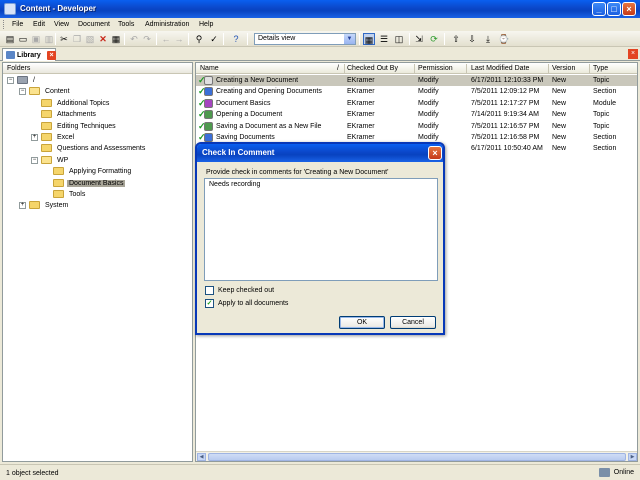  I want to click on col-version: Version, so click(563, 68).